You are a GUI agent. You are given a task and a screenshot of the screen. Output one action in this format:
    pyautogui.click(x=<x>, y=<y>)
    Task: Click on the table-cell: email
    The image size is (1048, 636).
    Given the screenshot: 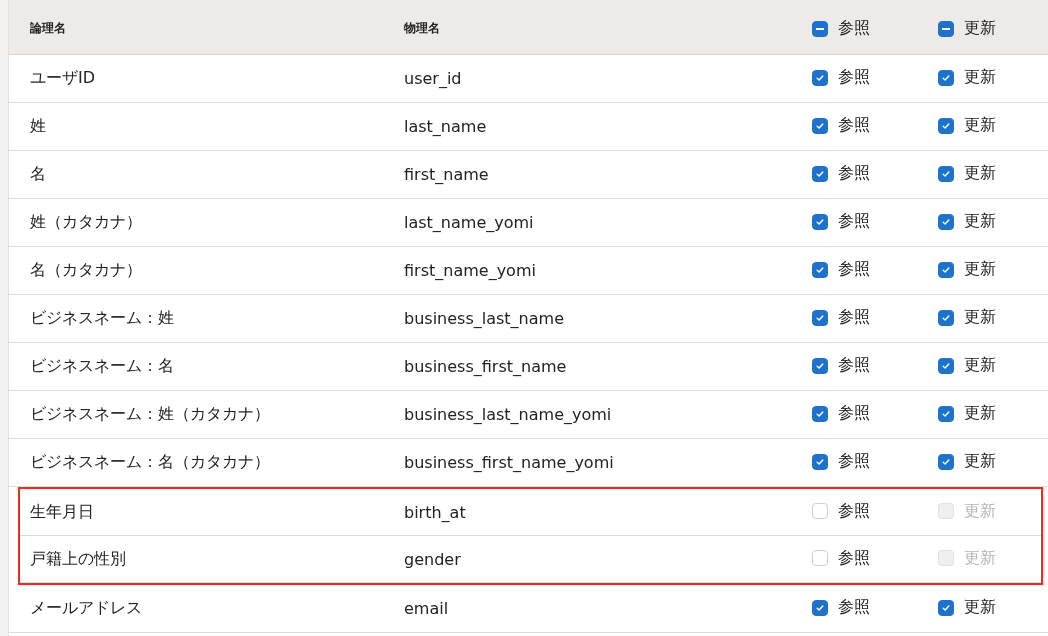 What is the action you would take?
    pyautogui.click(x=426, y=608)
    